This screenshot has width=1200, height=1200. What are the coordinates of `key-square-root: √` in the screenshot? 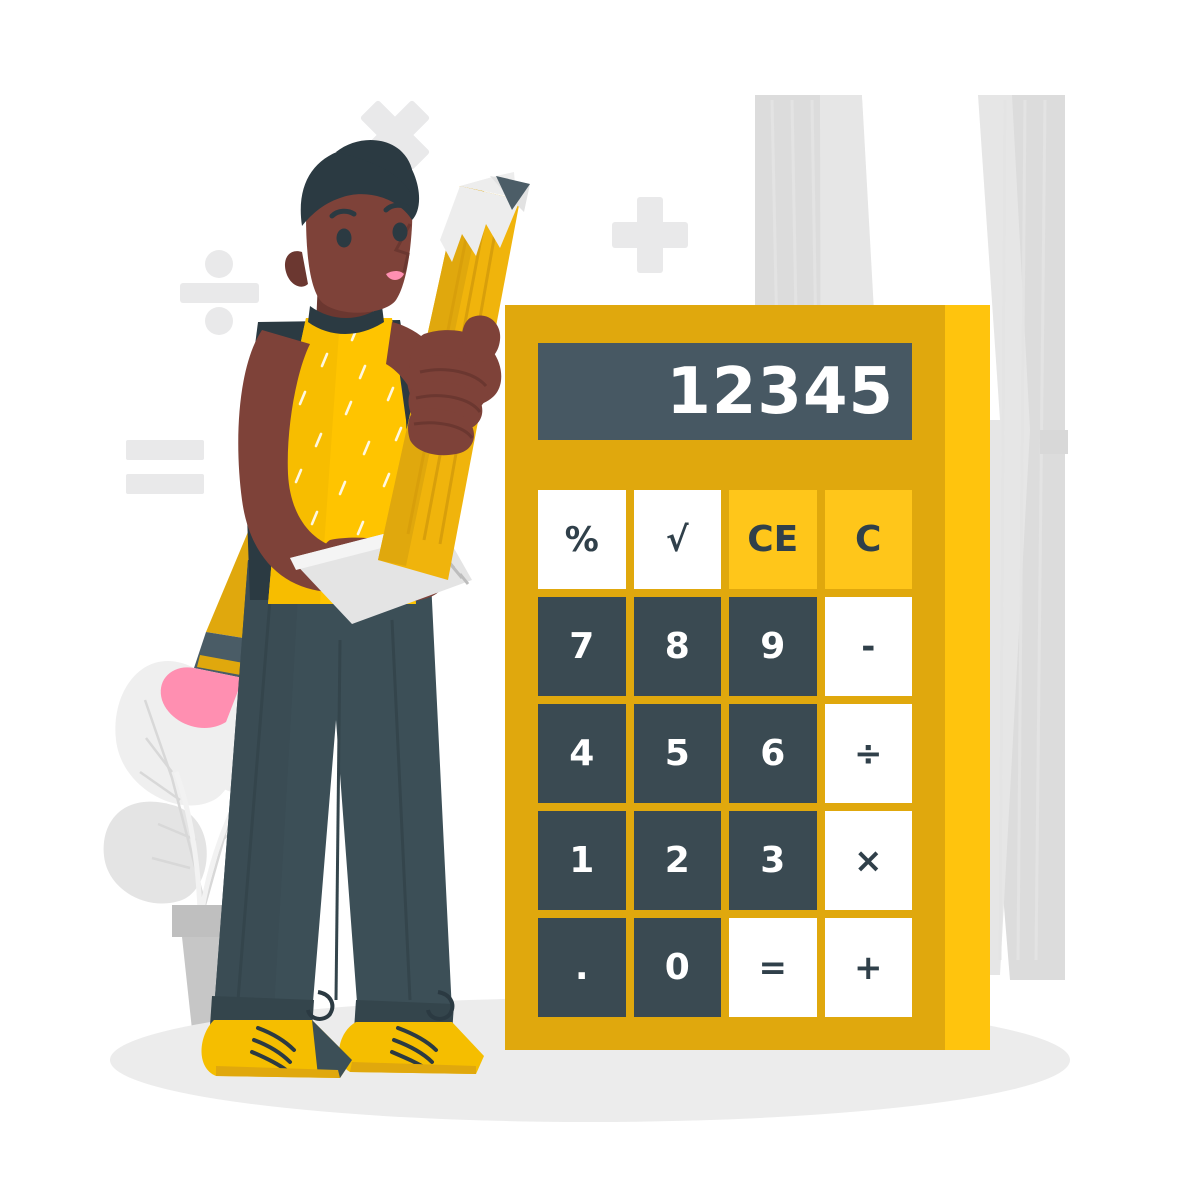 It's located at (677, 539).